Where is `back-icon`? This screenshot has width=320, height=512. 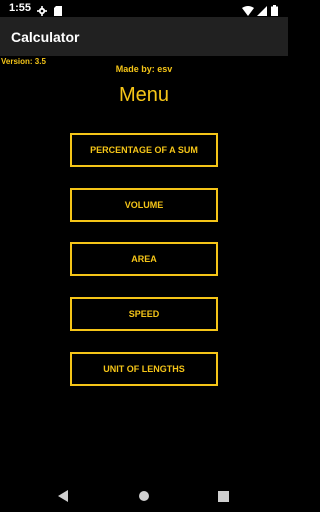
back-icon is located at coordinates (63, 498).